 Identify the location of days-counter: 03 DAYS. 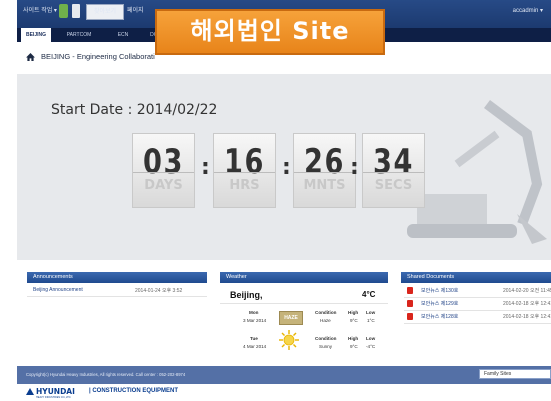
(163, 170).